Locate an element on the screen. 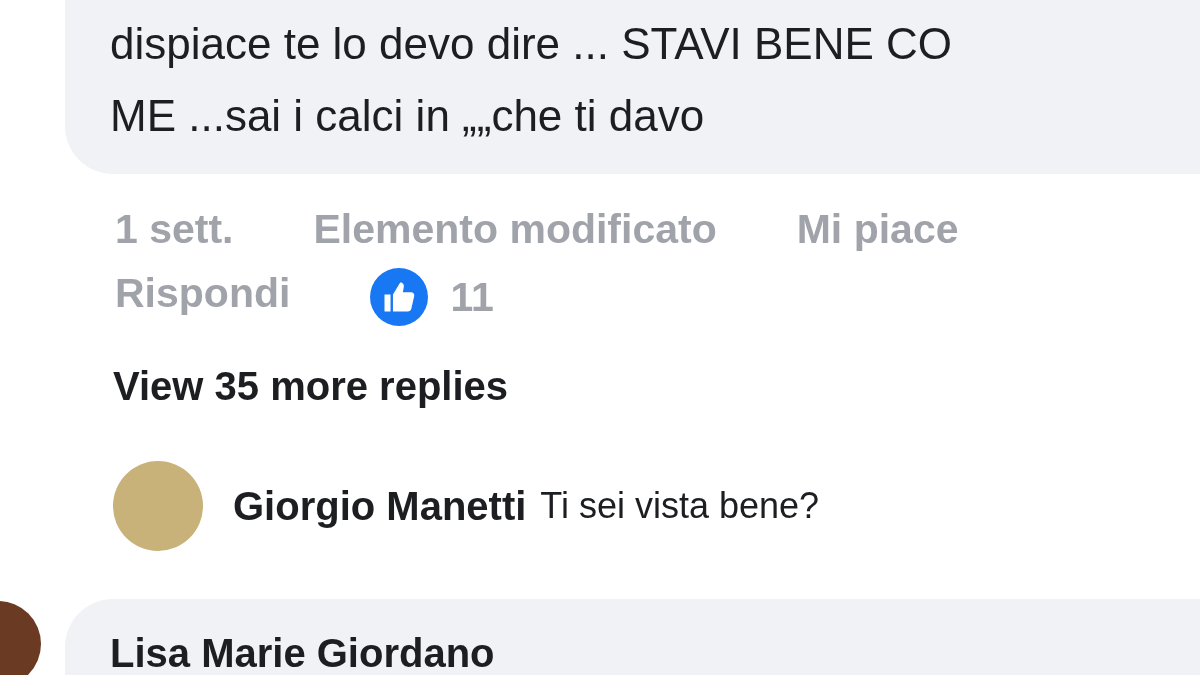 This screenshot has height=675, width=1200. author-name: Giorgio Manetti is located at coordinates (380, 506).